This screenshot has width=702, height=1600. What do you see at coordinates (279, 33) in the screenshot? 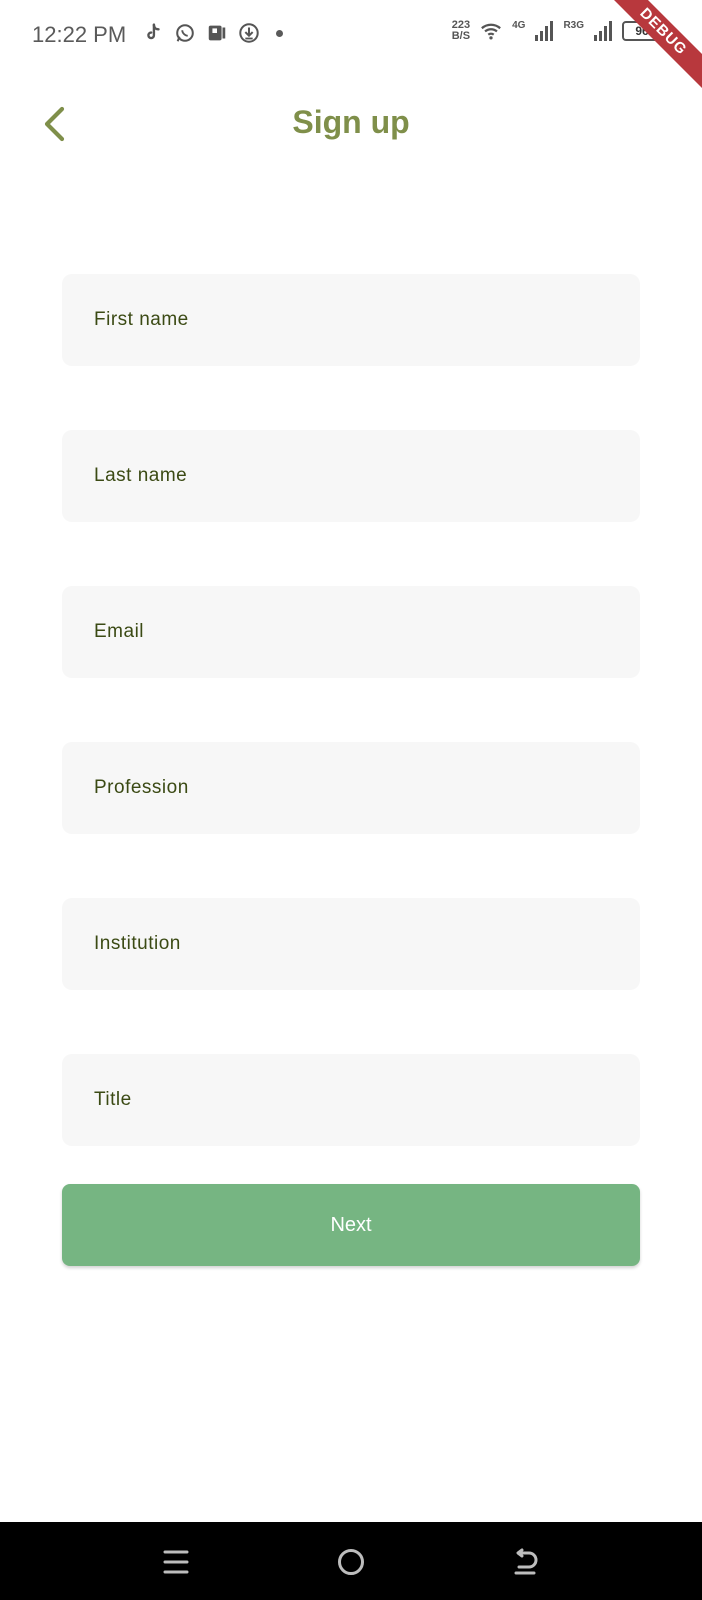
I see `more-notifications-dot` at bounding box center [279, 33].